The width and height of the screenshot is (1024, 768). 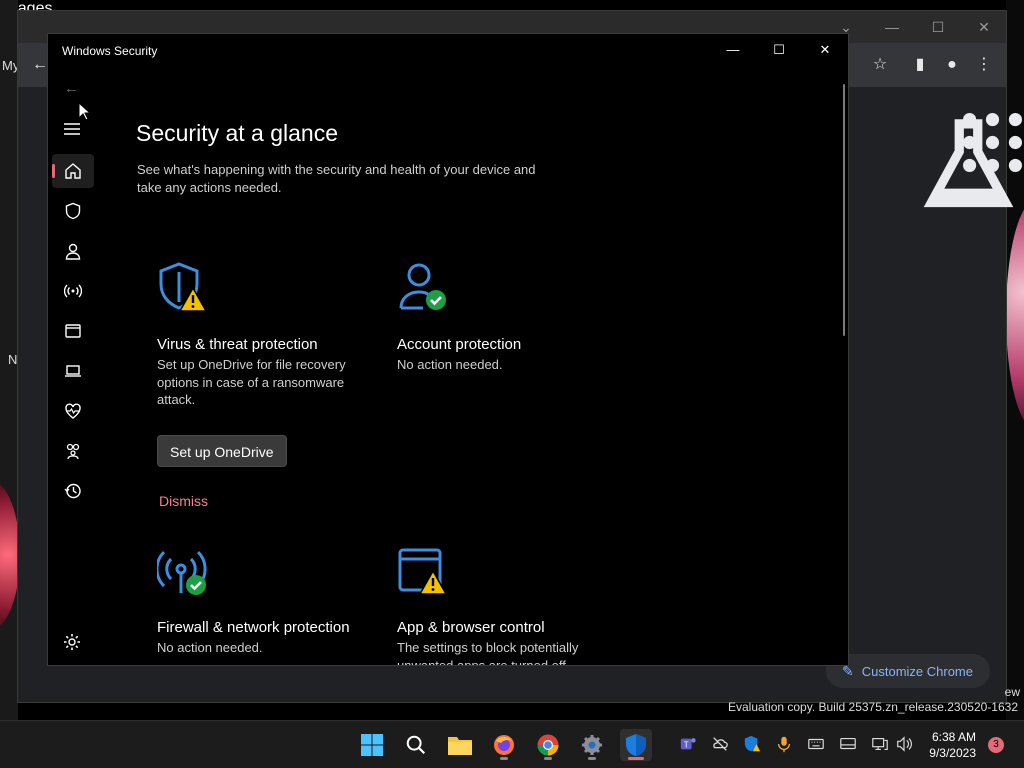 I want to click on folder-icon, so click(x=460, y=746).